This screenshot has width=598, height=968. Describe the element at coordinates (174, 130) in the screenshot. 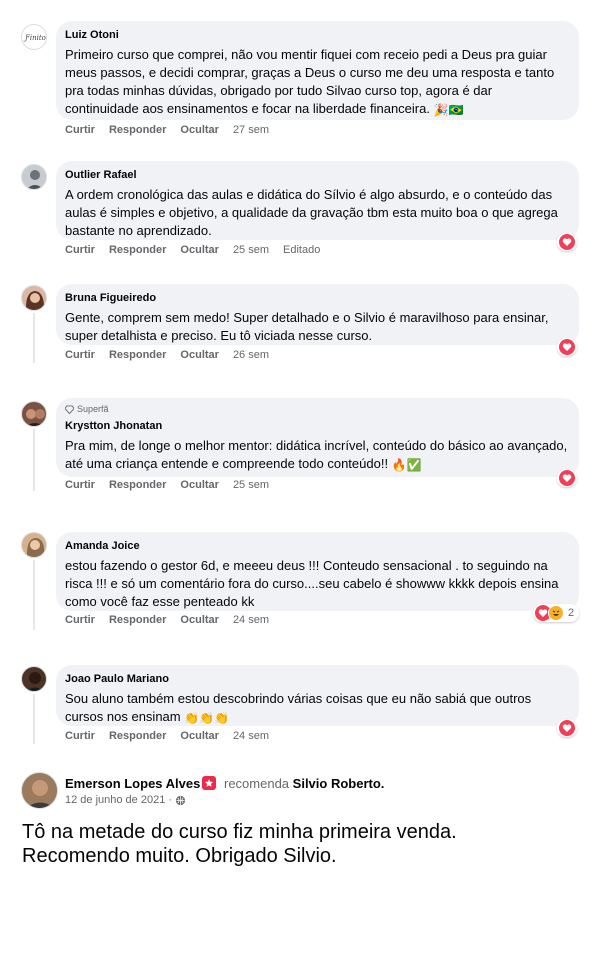

I see `comment-actions: Curtir Responder Ocultar 27 sem` at that location.